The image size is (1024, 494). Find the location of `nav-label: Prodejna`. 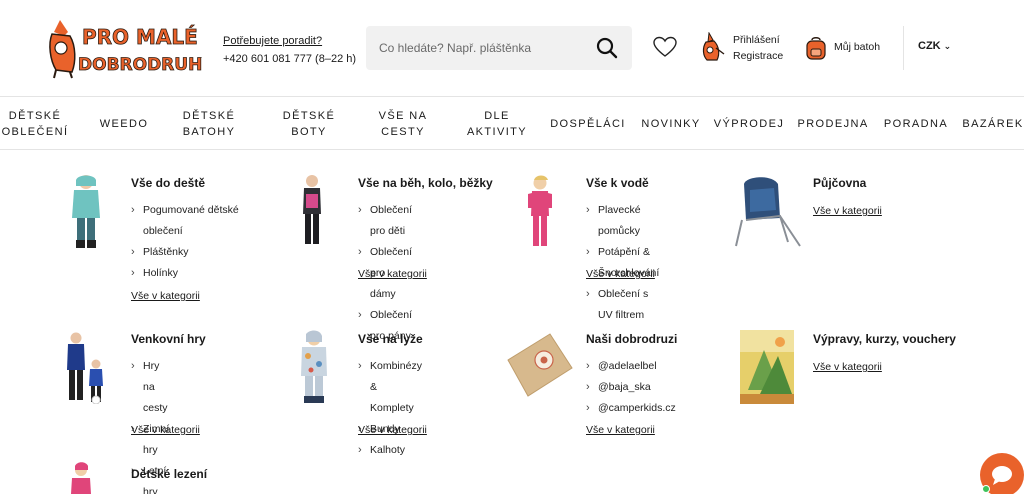

nav-label: Prodejna is located at coordinates (833, 124).